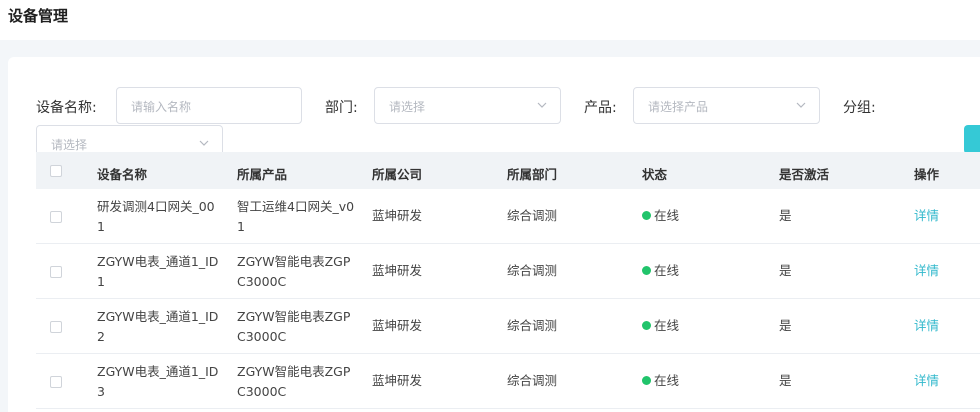 The height and width of the screenshot is (412, 980). Describe the element at coordinates (66, 108) in the screenshot. I see `device-name-label: 设备名称:` at that location.